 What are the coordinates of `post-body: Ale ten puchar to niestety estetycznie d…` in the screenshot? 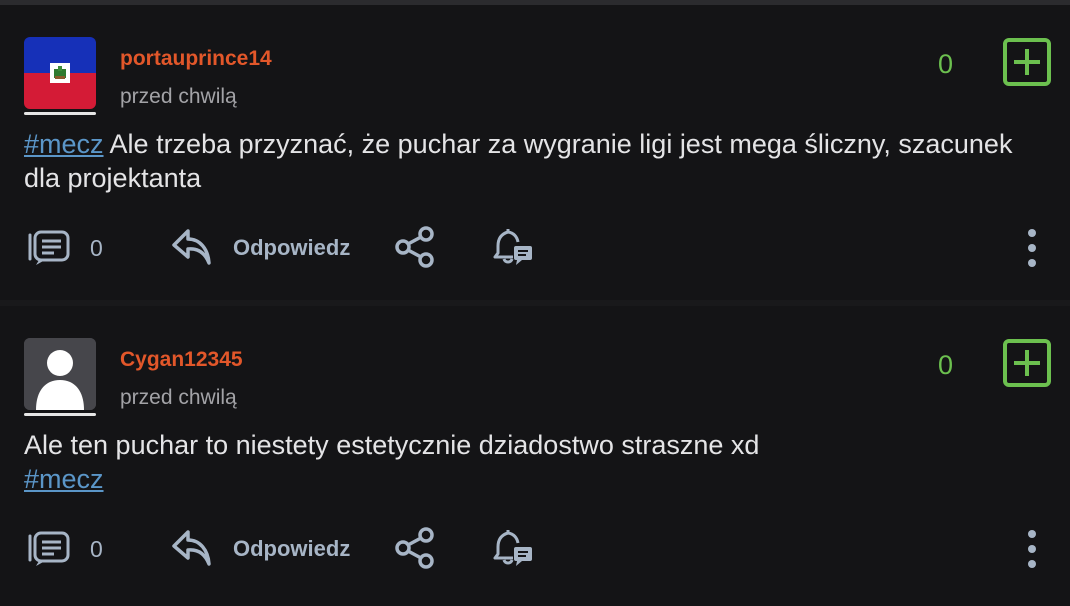 It's located at (539, 462).